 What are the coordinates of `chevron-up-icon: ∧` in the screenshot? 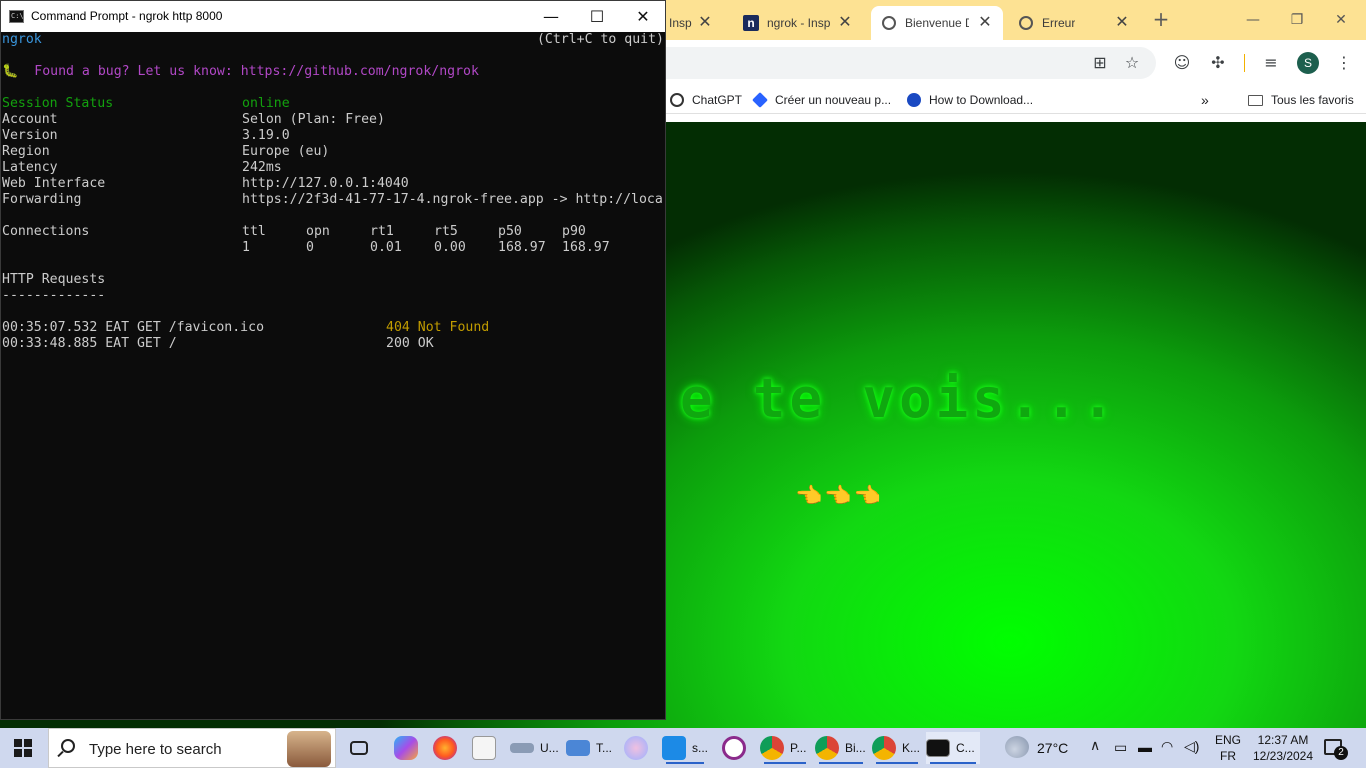 It's located at (1095, 746).